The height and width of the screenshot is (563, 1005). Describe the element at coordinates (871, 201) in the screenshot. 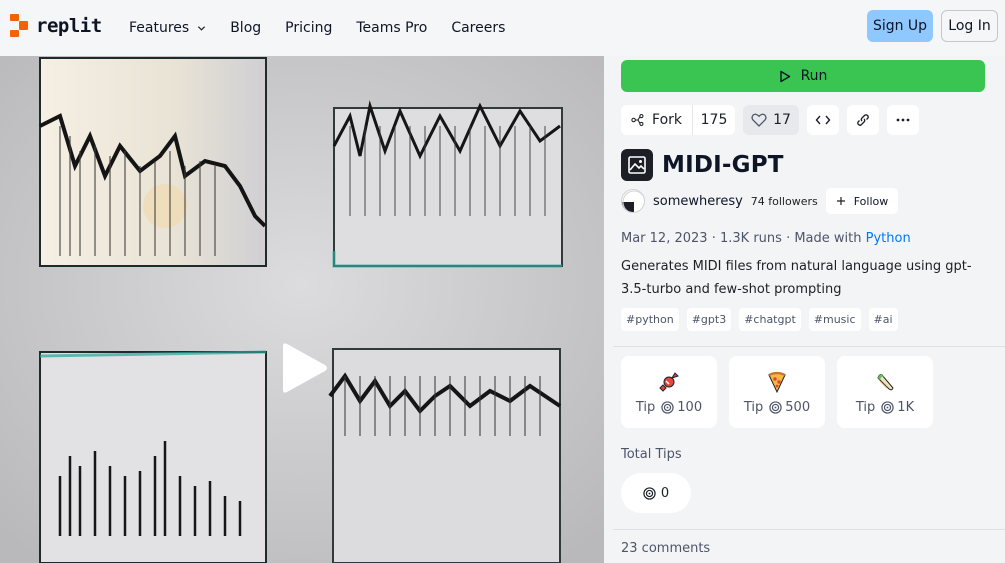

I see `follow-label: Follow` at that location.